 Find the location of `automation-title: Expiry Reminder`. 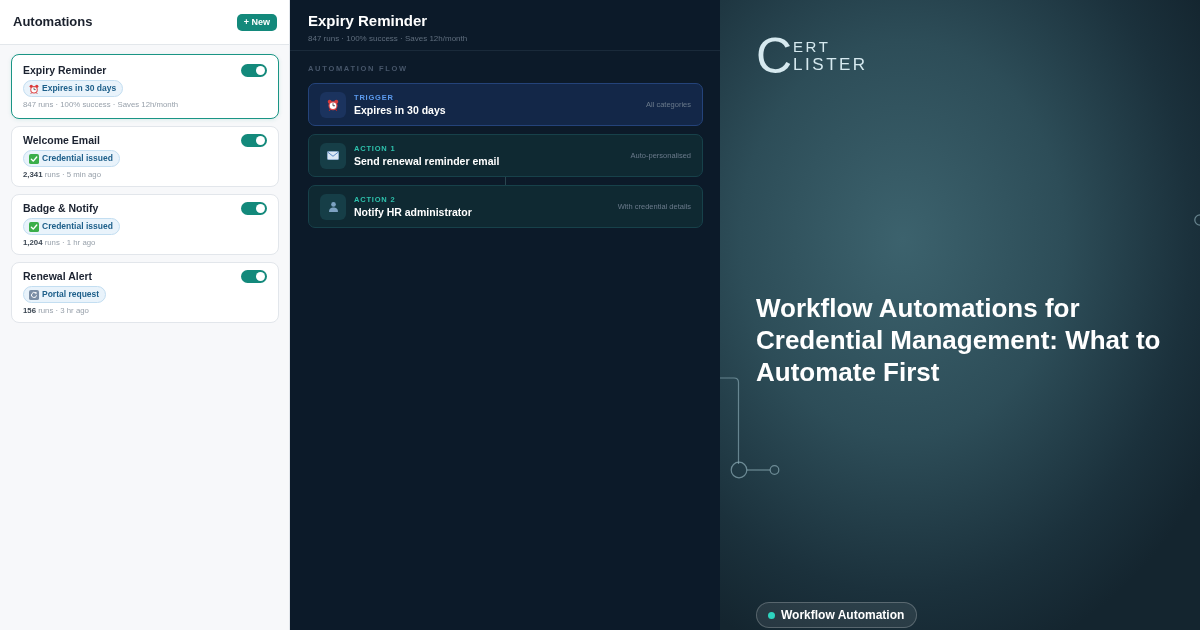

automation-title: Expiry Reminder is located at coordinates (368, 21).